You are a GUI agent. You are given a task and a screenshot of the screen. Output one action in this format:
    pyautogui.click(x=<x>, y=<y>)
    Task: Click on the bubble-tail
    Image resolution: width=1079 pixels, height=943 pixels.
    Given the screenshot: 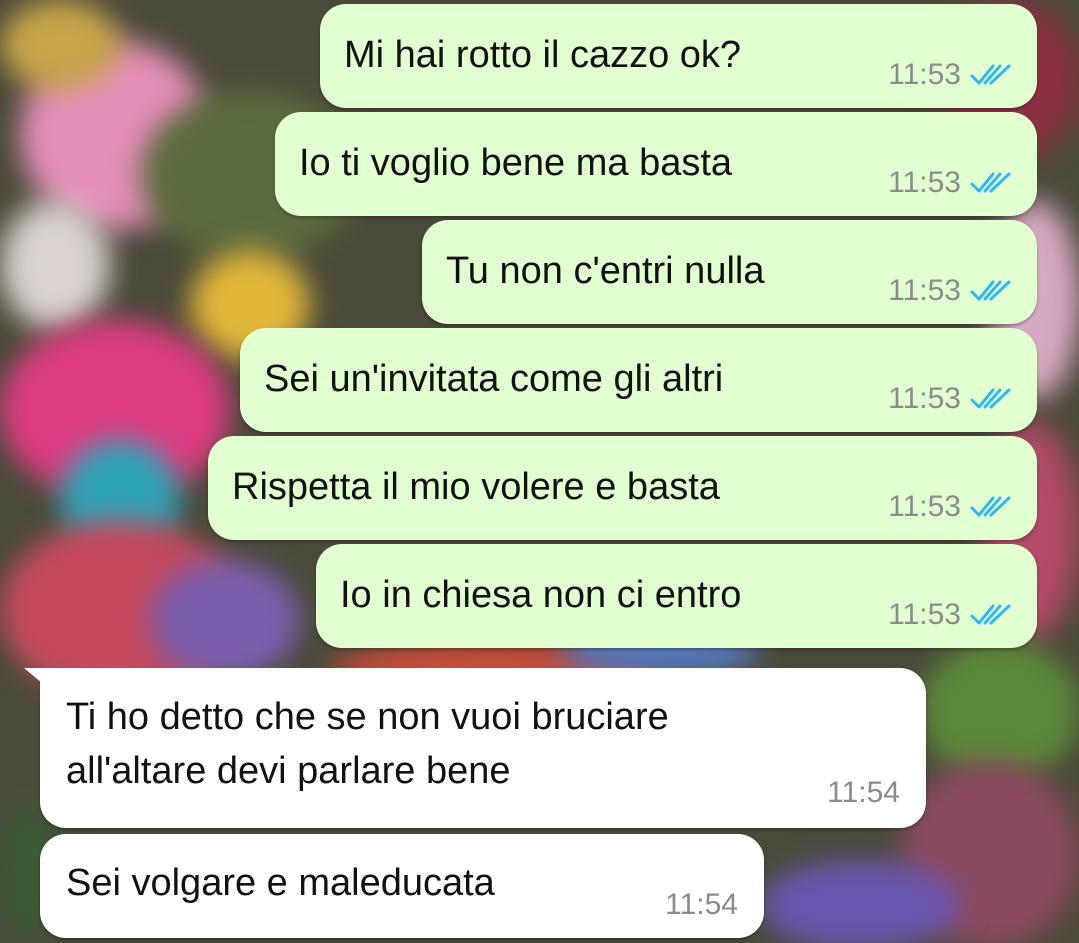 What is the action you would take?
    pyautogui.click(x=36, y=678)
    